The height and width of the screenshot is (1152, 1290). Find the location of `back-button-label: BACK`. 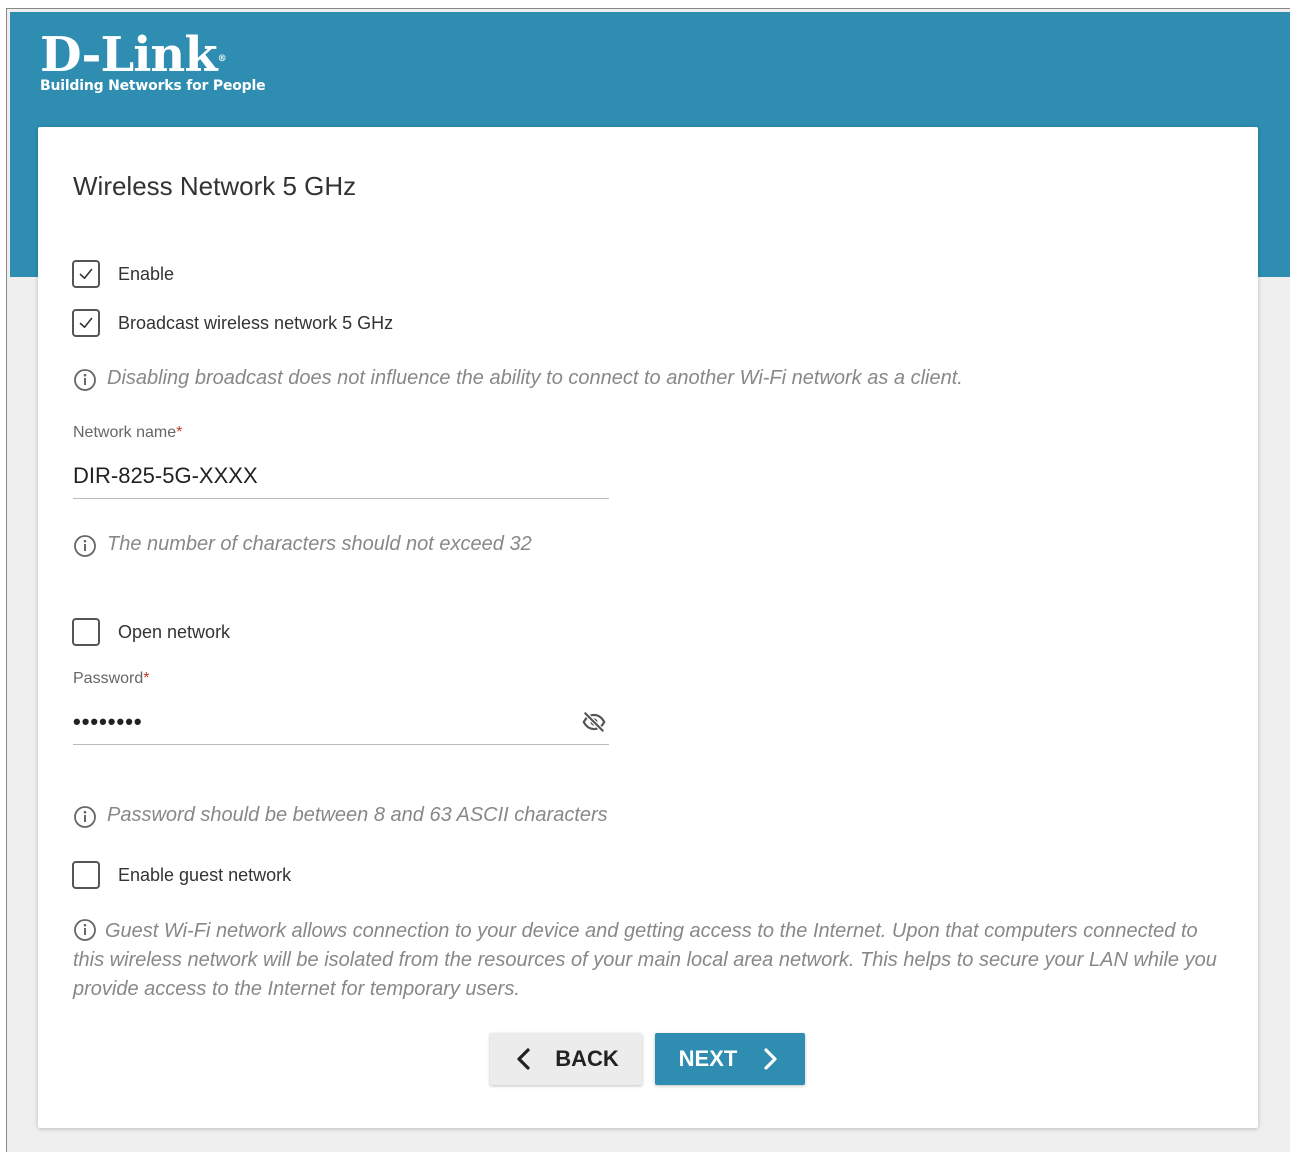

back-button-label: BACK is located at coordinates (587, 1058).